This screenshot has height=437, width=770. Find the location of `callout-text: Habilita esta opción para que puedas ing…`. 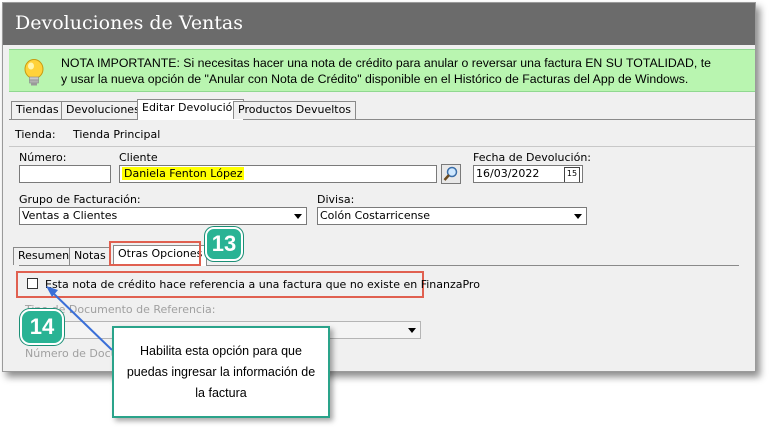

callout-text: Habilita esta opción para que puedas ing… is located at coordinates (221, 371).